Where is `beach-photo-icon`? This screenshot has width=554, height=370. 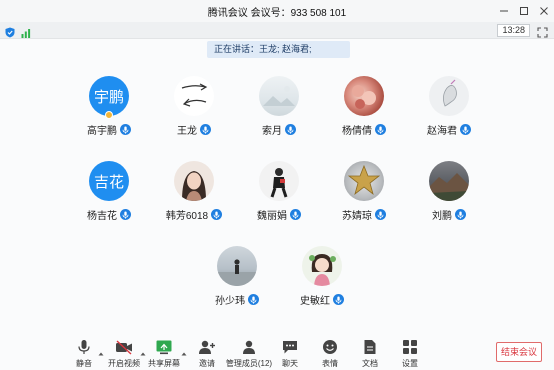
beach-photo-icon is located at coordinates (237, 266).